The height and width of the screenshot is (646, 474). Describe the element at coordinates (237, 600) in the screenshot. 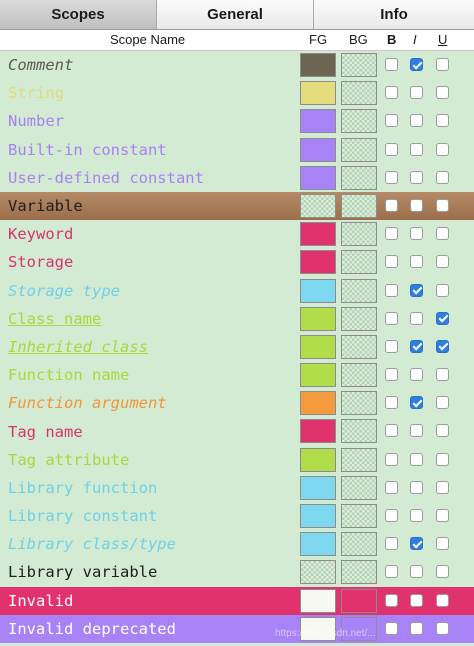

I see `scope-row: Invalid` at that location.